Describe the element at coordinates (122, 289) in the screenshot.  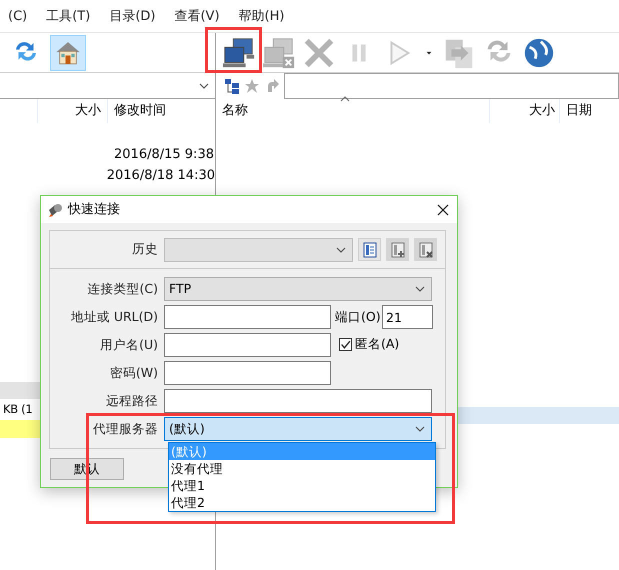
I see `field-label: 连接类型(C)` at that location.